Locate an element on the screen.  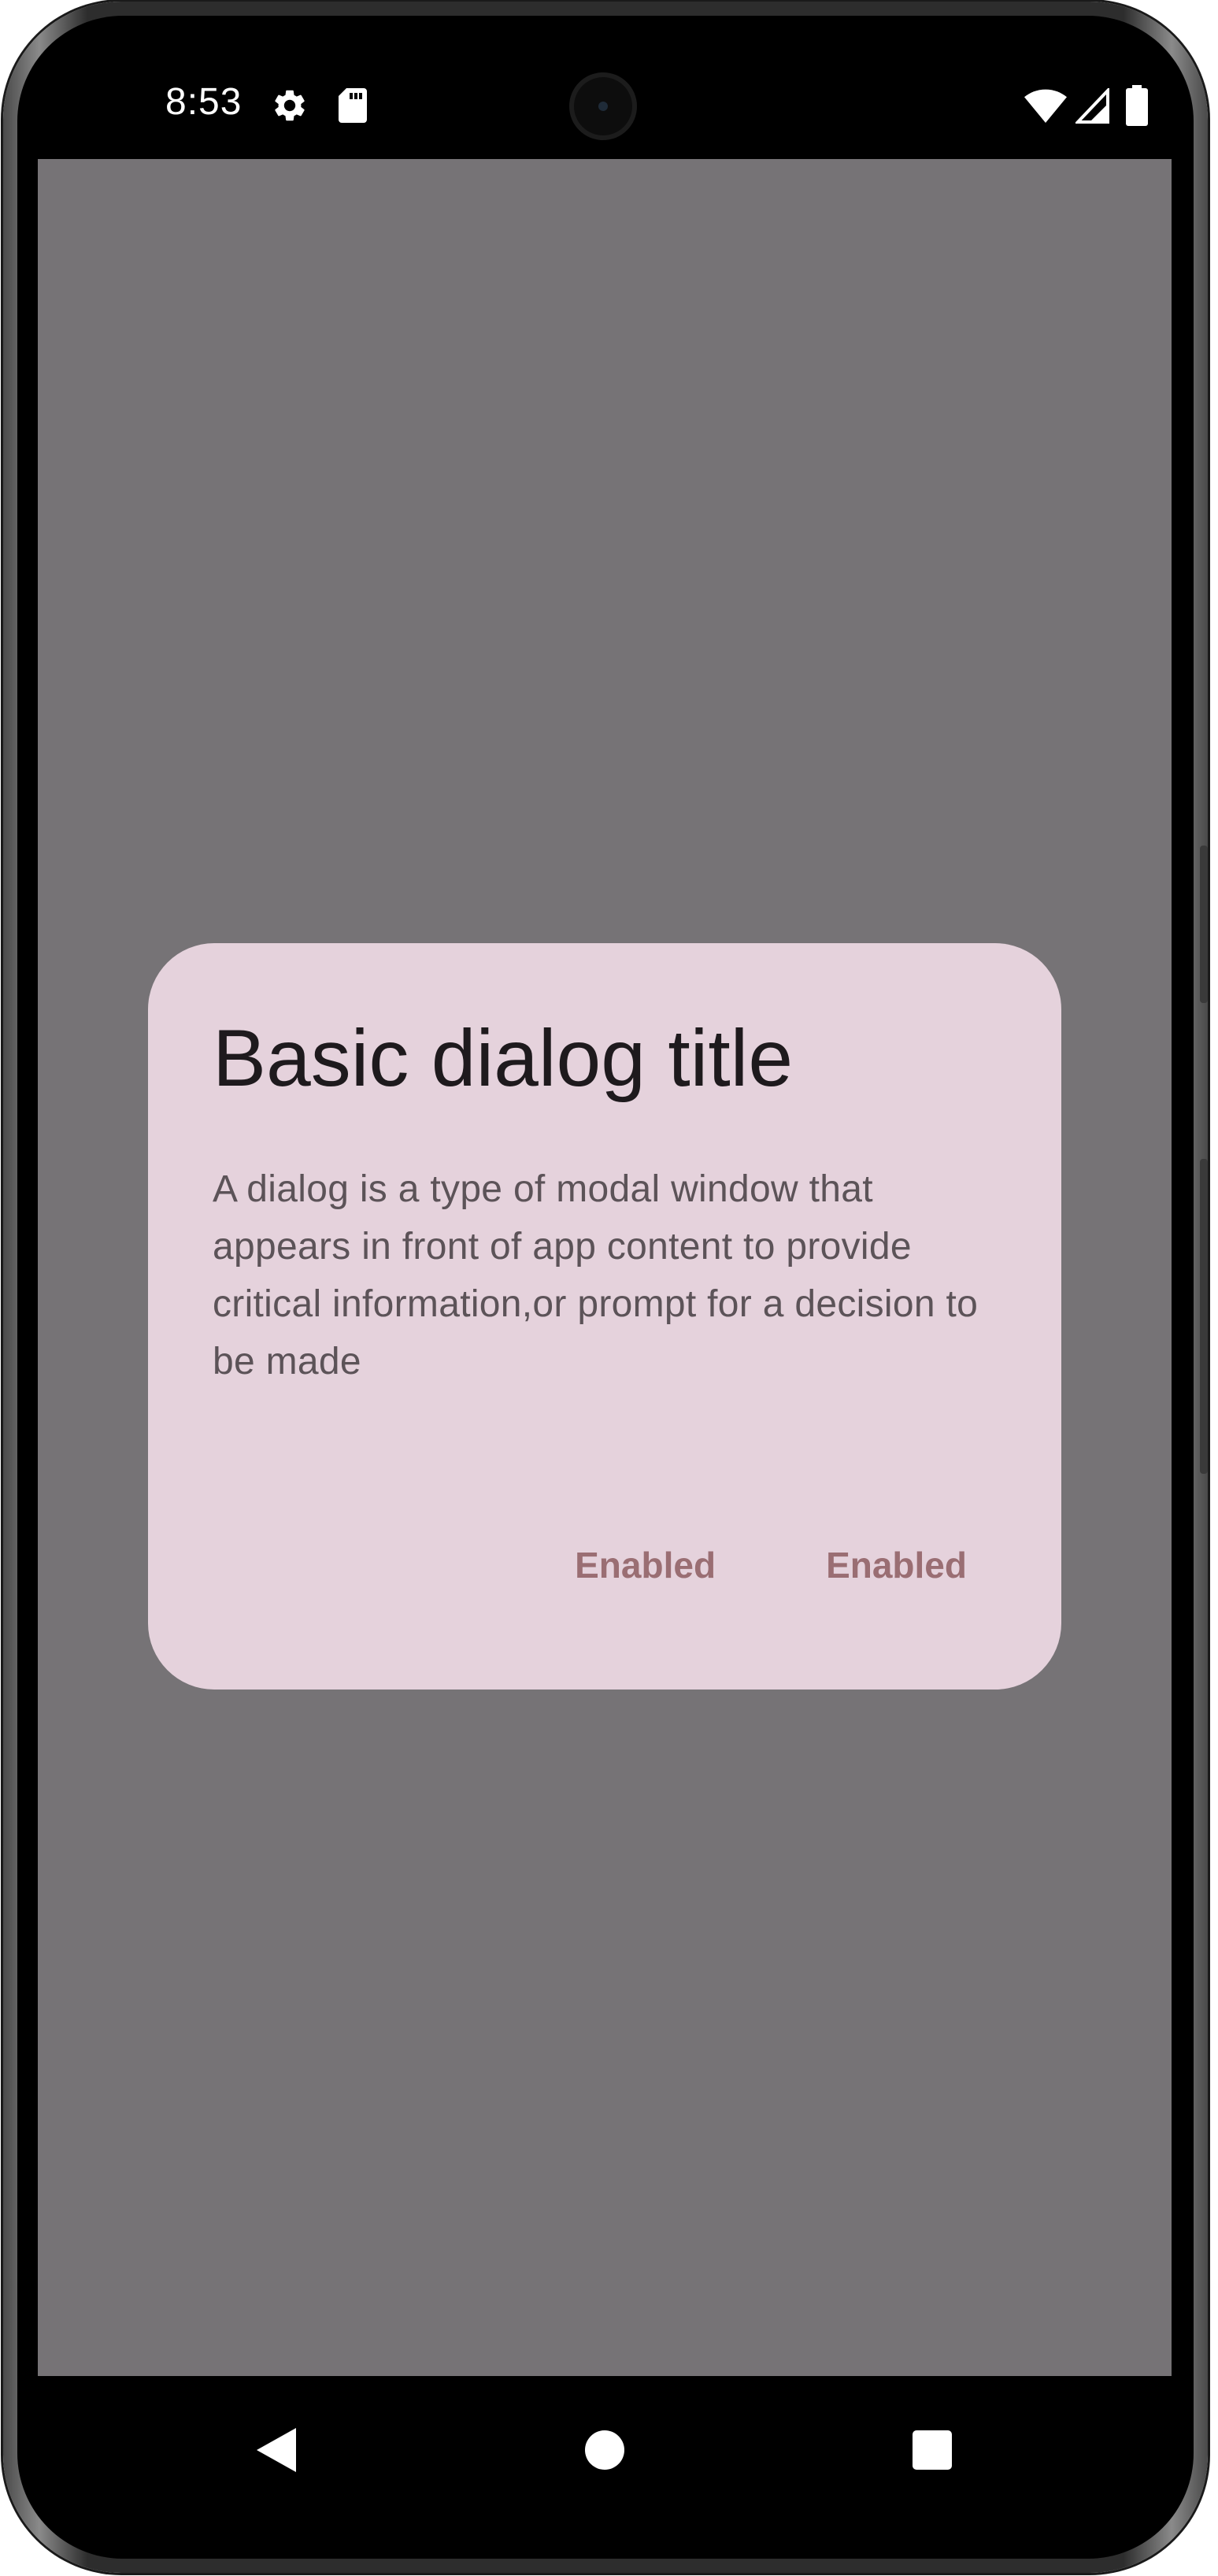
volume-button is located at coordinates (1204, 924).